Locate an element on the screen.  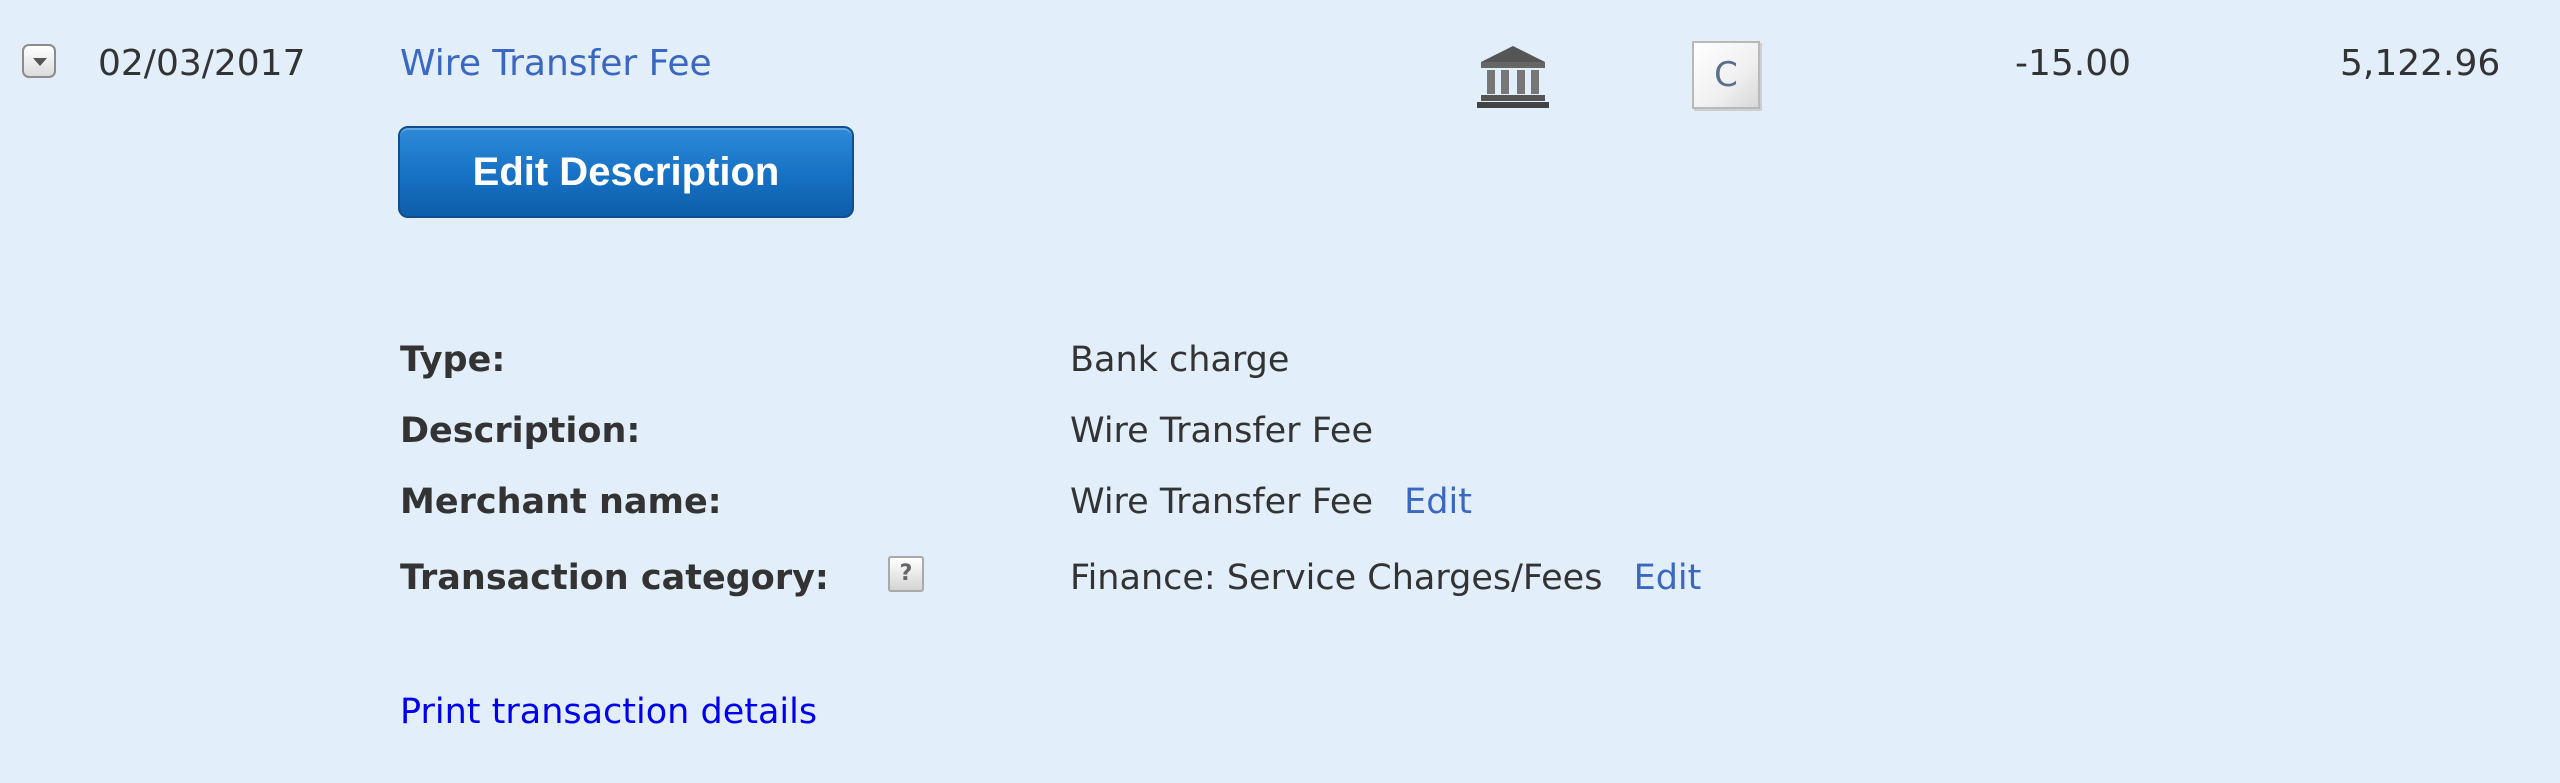
chevron-down-icon is located at coordinates (39, 61).